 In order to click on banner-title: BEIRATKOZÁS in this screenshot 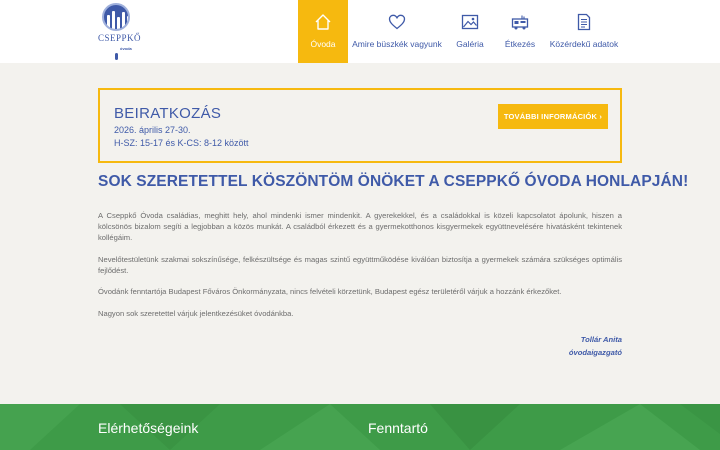, I will do `click(168, 113)`.